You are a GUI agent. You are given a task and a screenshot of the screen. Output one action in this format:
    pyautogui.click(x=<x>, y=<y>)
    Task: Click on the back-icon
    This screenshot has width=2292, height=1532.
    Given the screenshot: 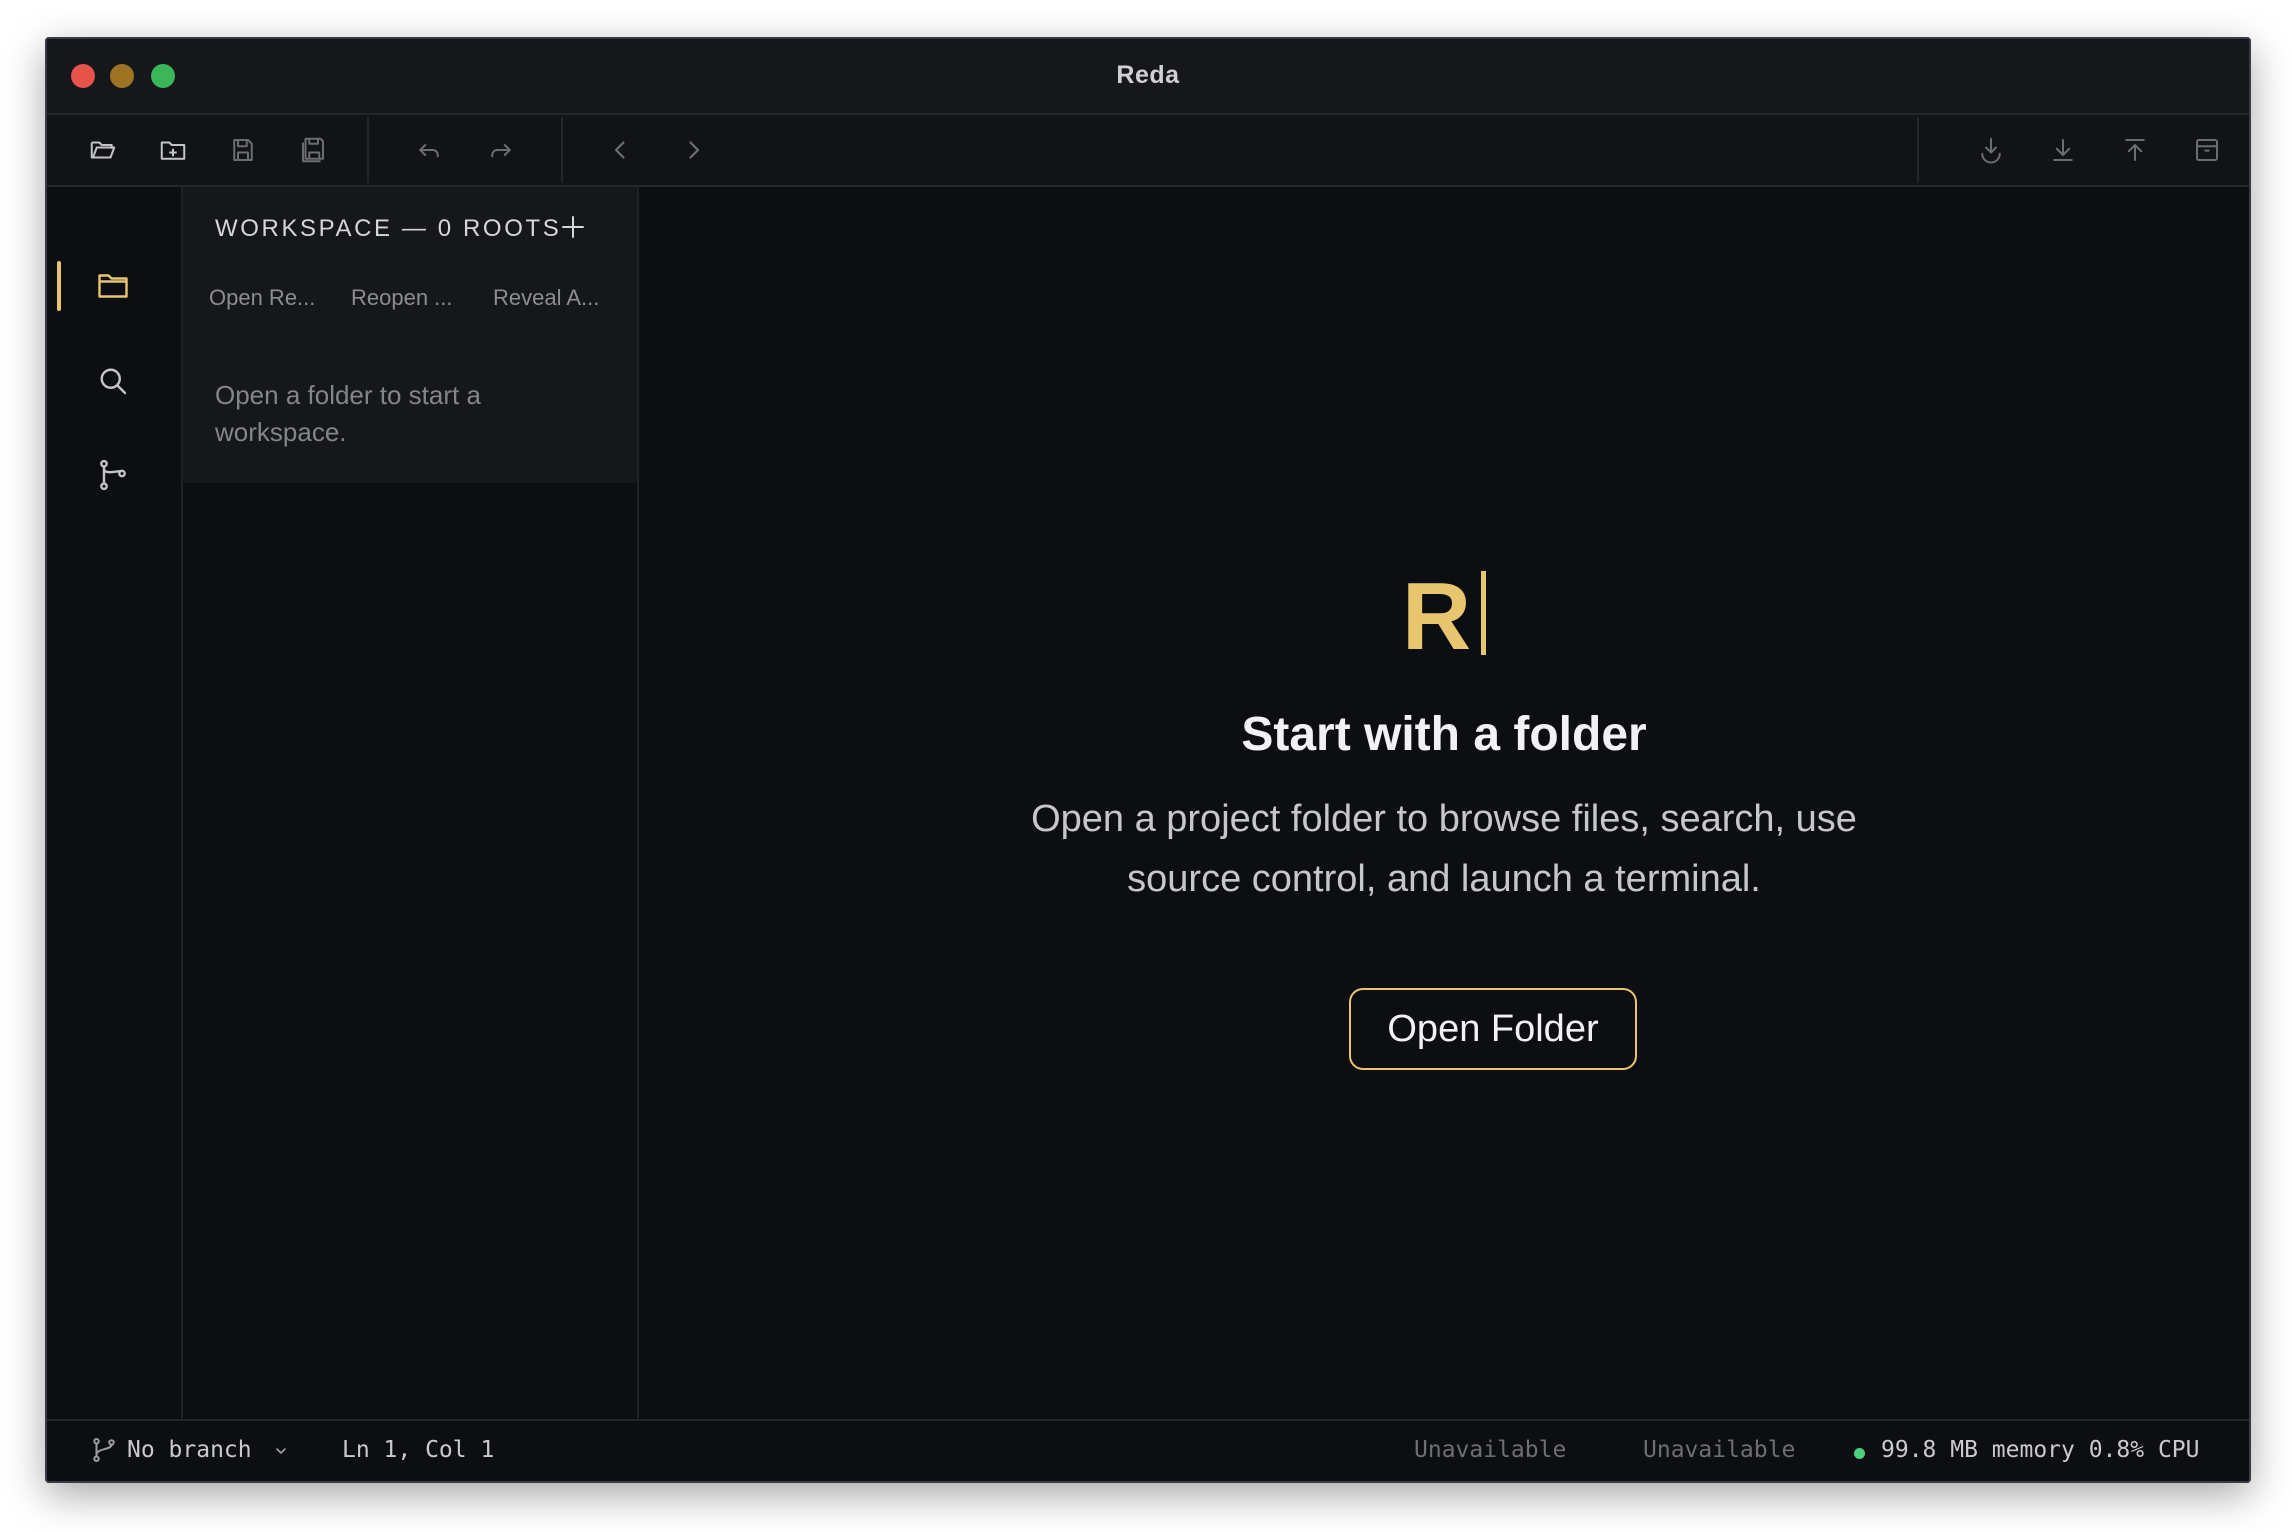 What is the action you would take?
    pyautogui.click(x=619, y=150)
    